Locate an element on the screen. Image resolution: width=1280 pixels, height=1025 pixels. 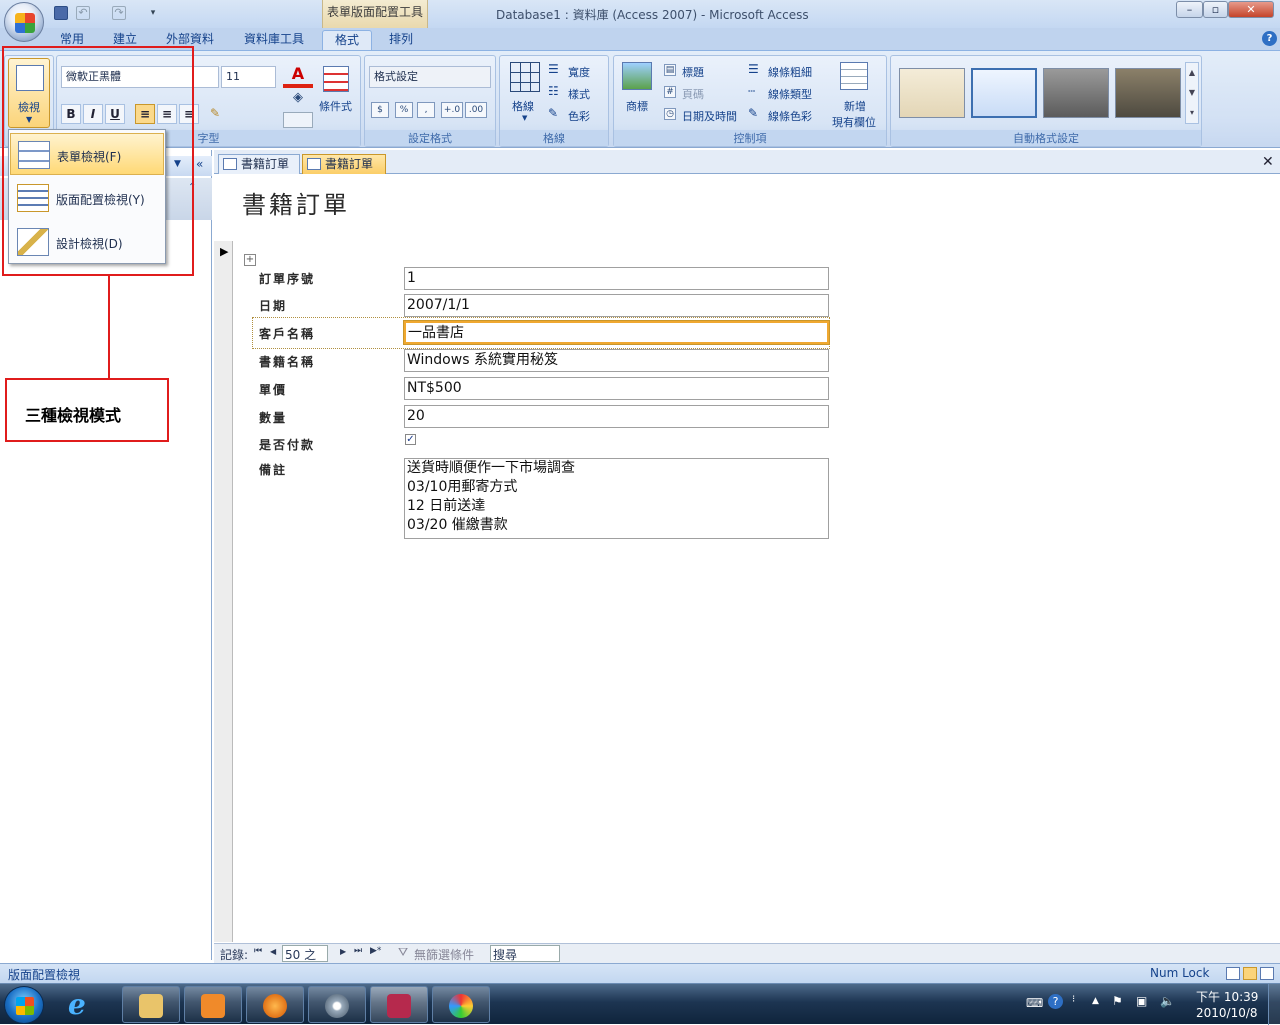
datasheet-icon is located at coordinates (230, 164).